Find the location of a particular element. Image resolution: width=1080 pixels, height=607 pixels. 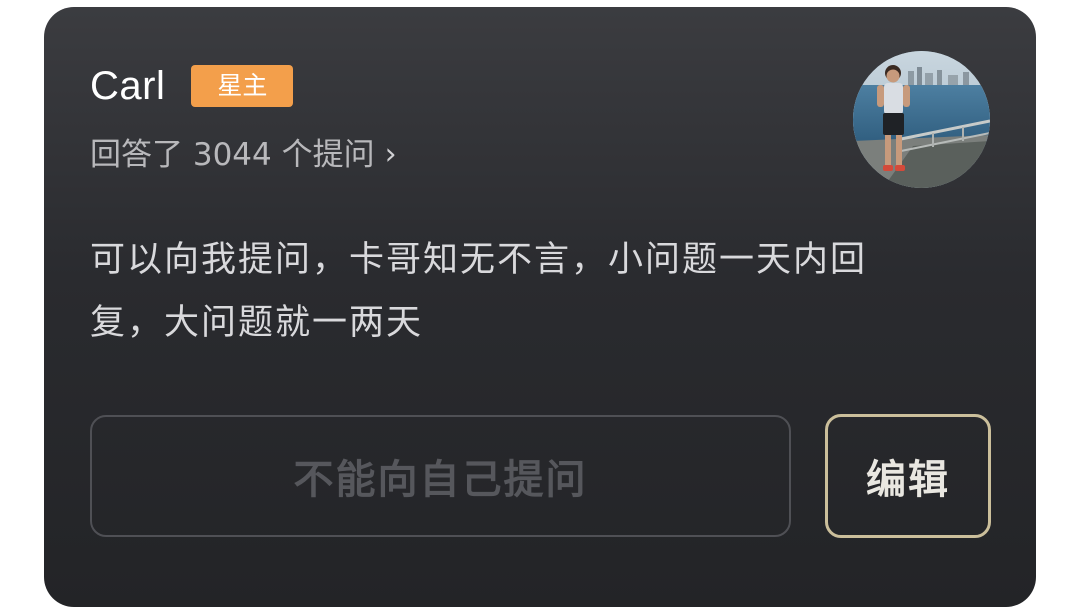

owner-badge: 星主 is located at coordinates (242, 86).